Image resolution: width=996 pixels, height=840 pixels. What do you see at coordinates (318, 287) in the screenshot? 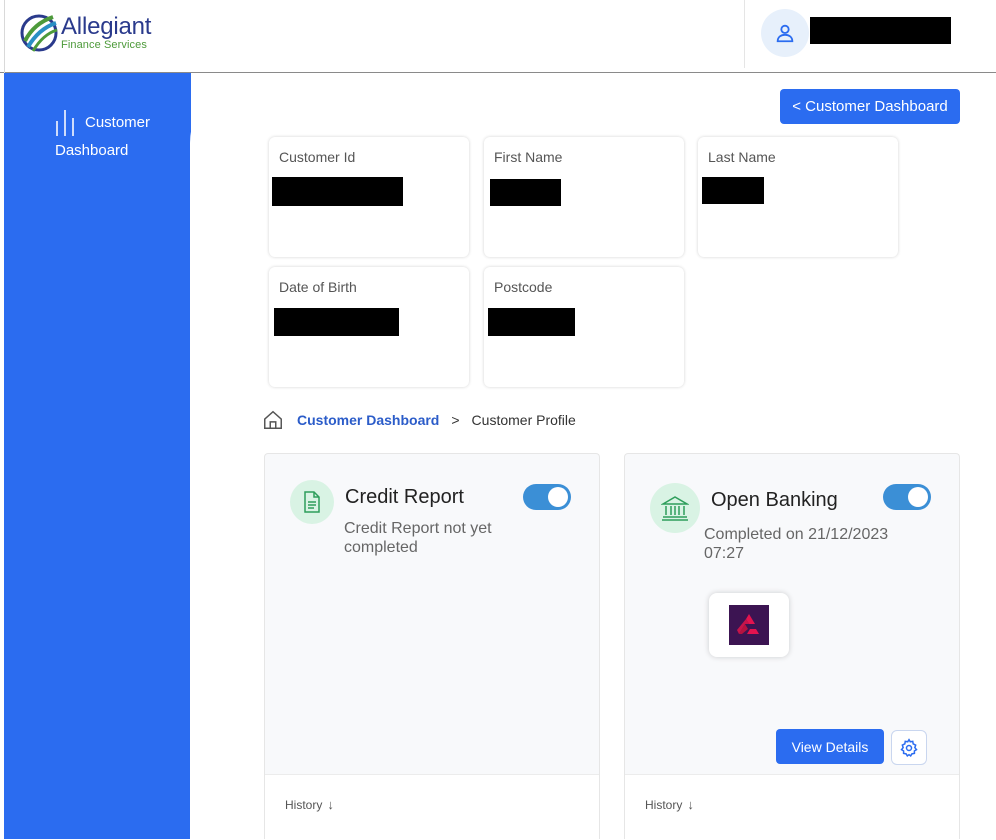
I see `date-of-birth-label: Date of Birth` at bounding box center [318, 287].